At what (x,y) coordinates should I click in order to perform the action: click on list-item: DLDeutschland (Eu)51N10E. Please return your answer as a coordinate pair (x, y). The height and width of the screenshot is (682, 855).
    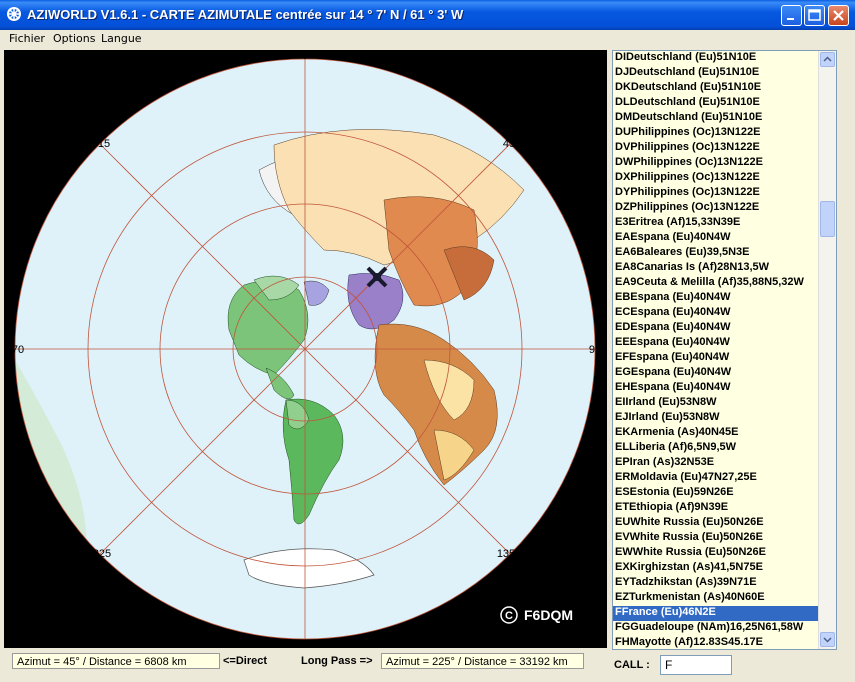
    Looking at the image, I should click on (724, 103).